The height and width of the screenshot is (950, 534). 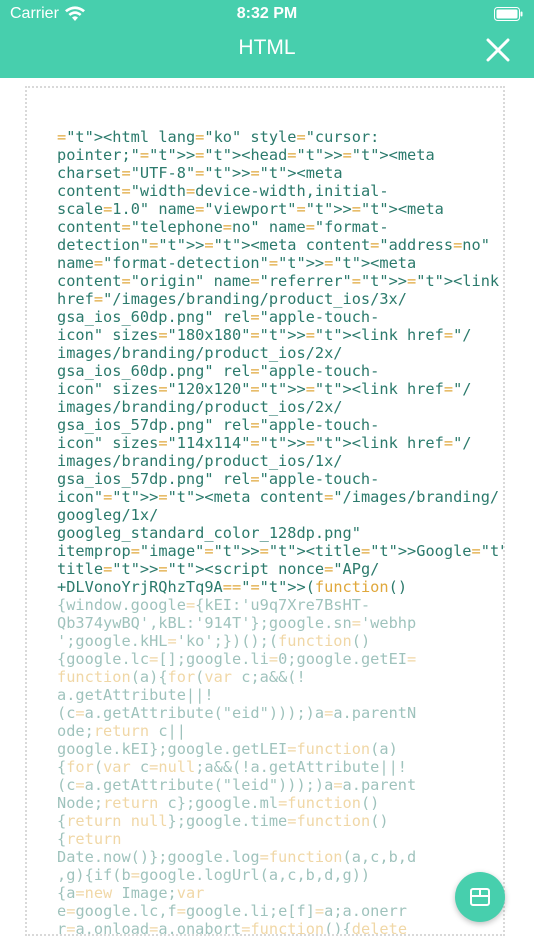 I want to click on code-line: google.kEI};google.getLEI=function(a), so click(x=227, y=749).